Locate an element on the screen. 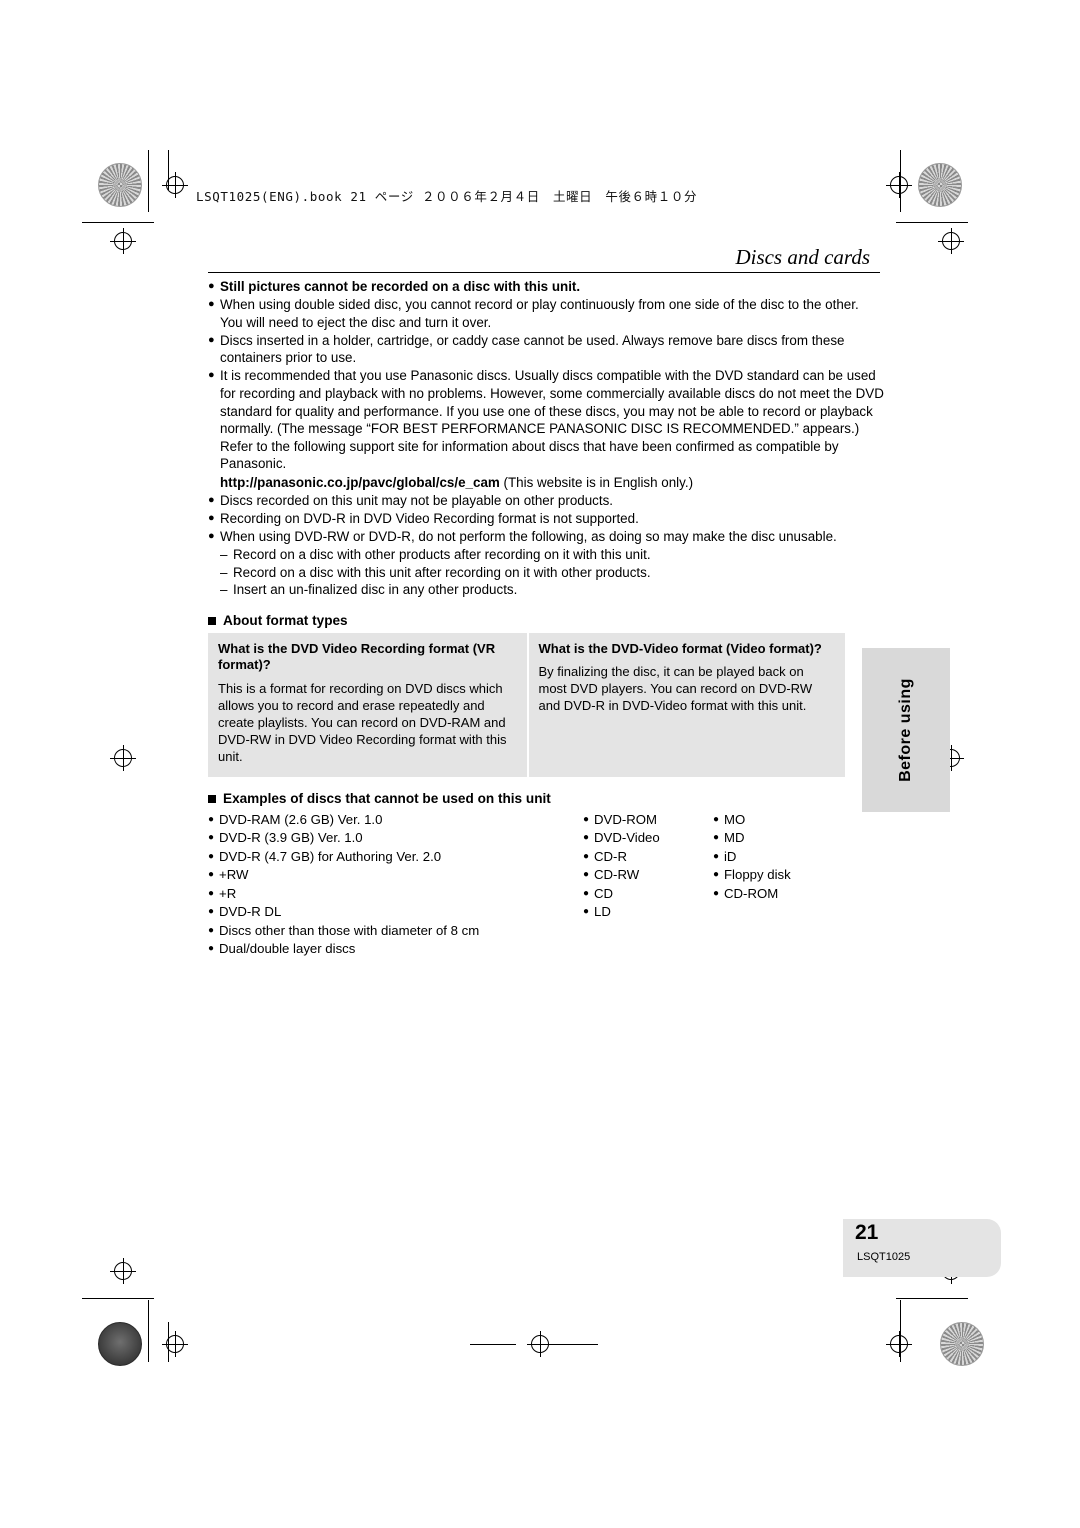 Image resolution: width=1080 pixels, height=1528 pixels. crop-mark-left-mid is located at coordinates (123, 758).